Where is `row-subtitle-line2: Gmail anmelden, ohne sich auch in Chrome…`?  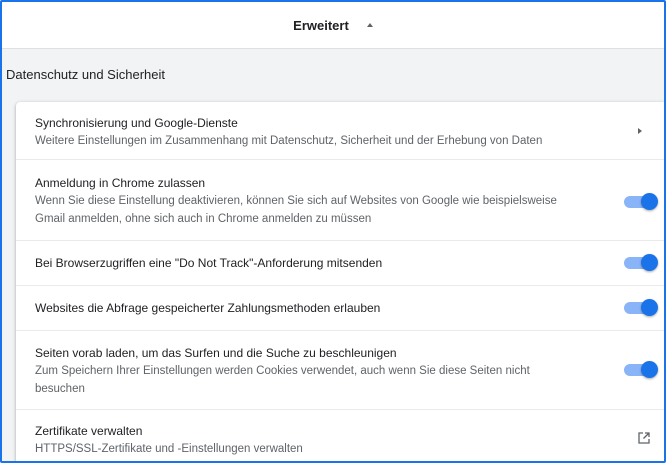
row-subtitle-line2: Gmail anmelden, ohne sich auch in Chrome… is located at coordinates (203, 219).